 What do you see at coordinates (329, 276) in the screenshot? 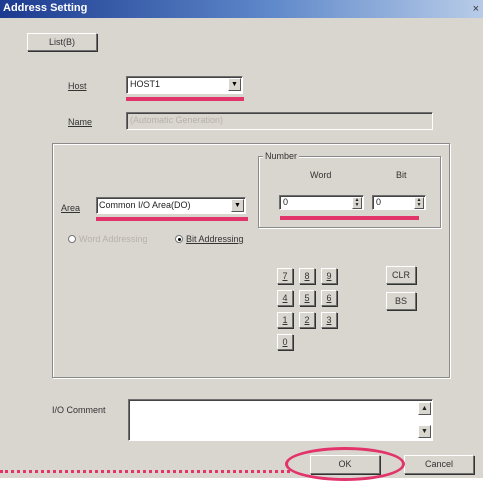
I see `keypad-9: 9` at bounding box center [329, 276].